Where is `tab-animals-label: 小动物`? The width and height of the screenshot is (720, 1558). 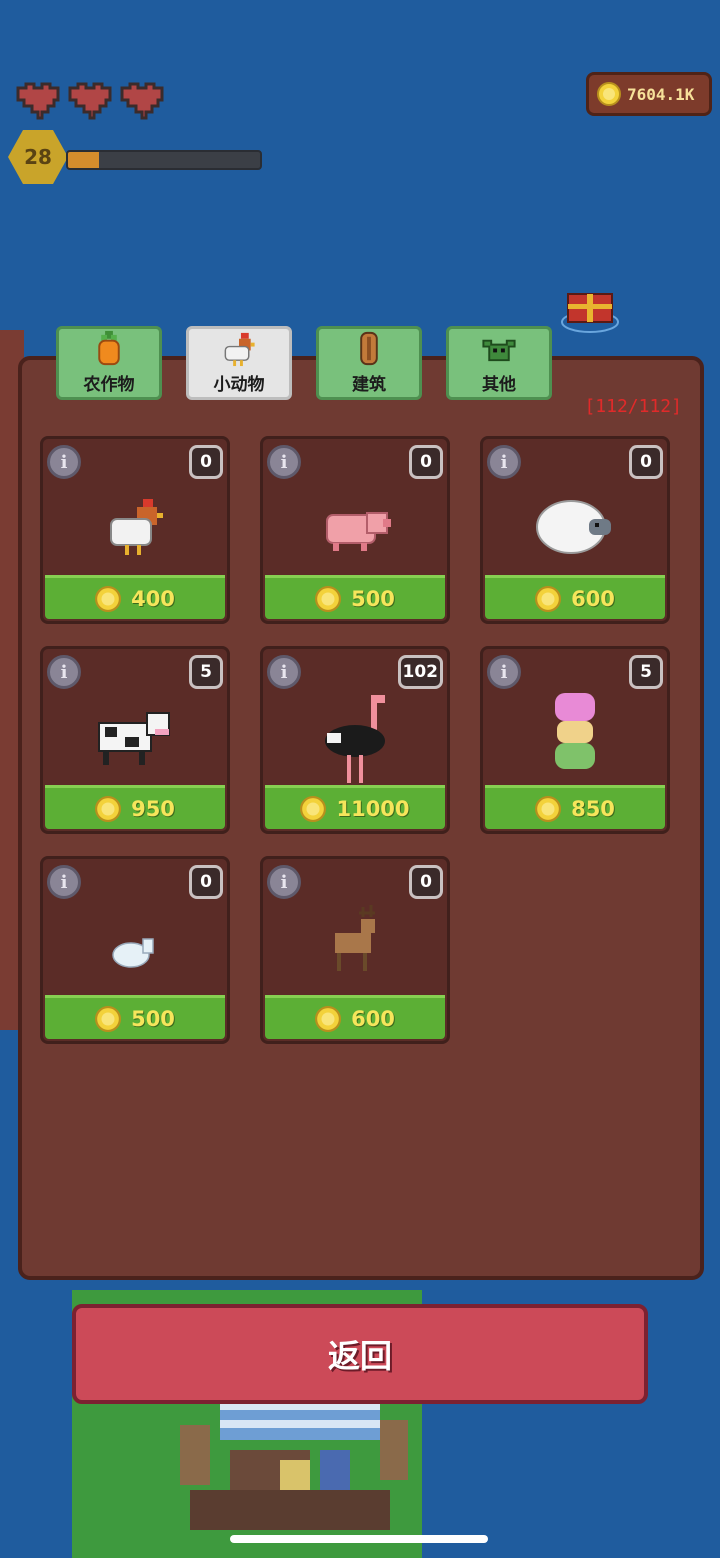 tab-animals-label: 小动物 is located at coordinates (239, 385).